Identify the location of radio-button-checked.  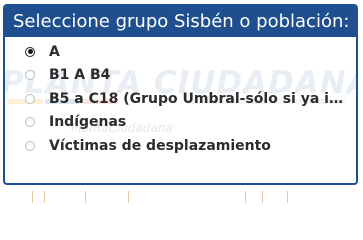
(30, 51).